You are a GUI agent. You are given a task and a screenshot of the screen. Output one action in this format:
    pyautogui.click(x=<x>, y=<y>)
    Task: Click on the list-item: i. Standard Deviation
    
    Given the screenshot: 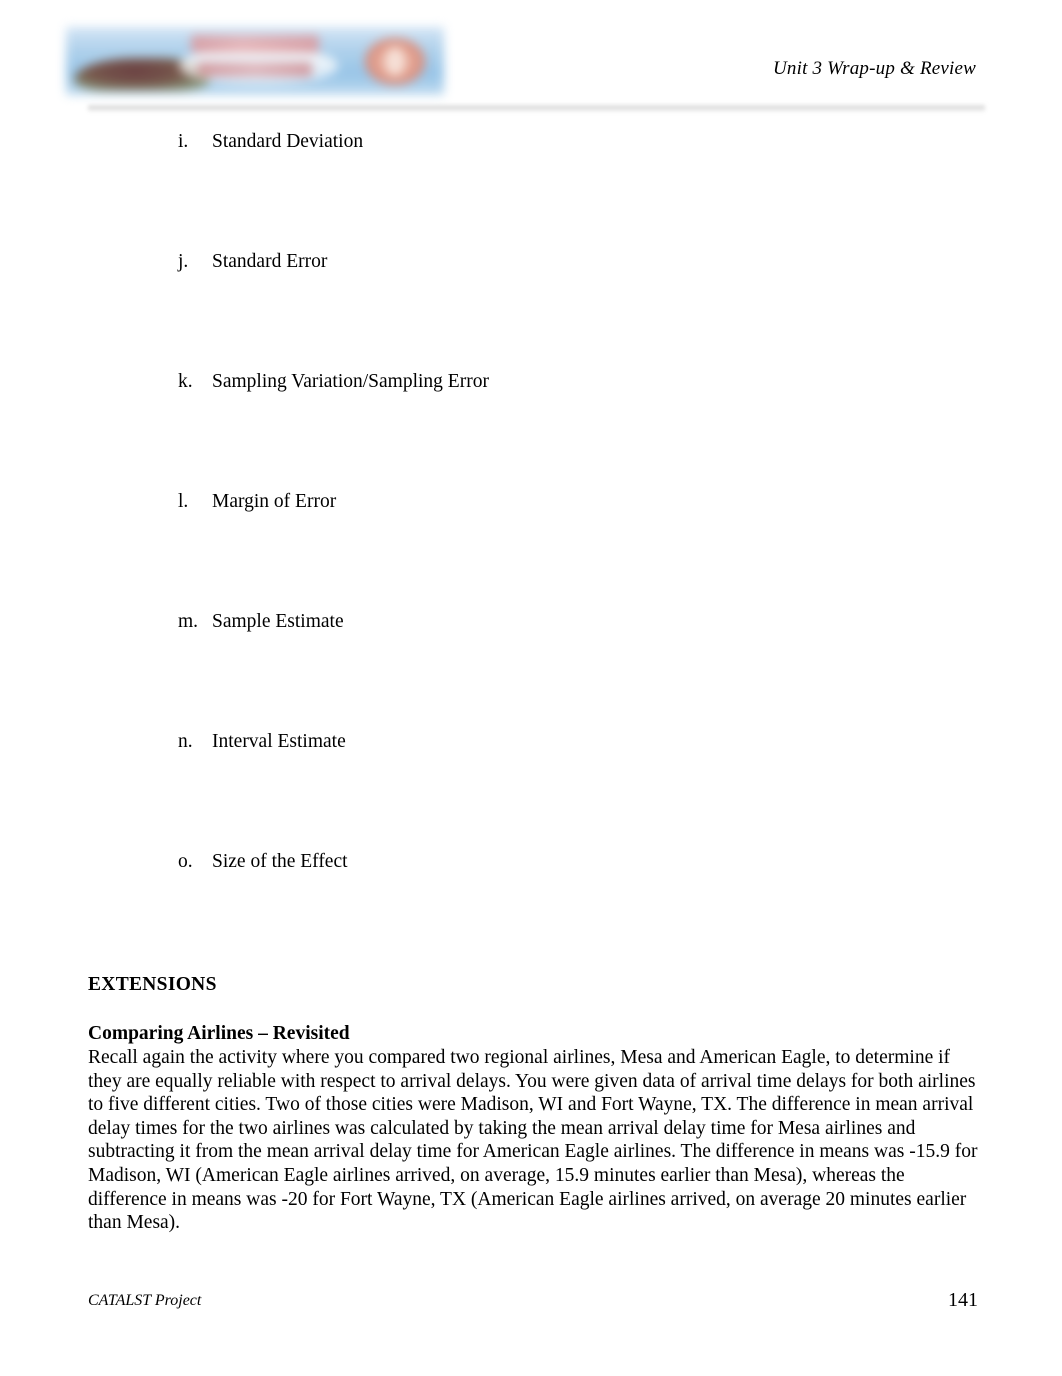 What is the action you would take?
    pyautogui.click(x=531, y=191)
    